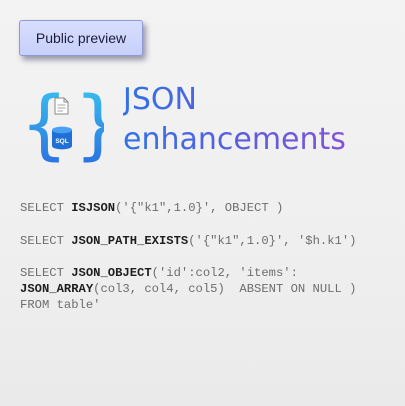  What do you see at coordinates (57, 289) in the screenshot?
I see `keyword-json-array: JSON_ARRAY` at bounding box center [57, 289].